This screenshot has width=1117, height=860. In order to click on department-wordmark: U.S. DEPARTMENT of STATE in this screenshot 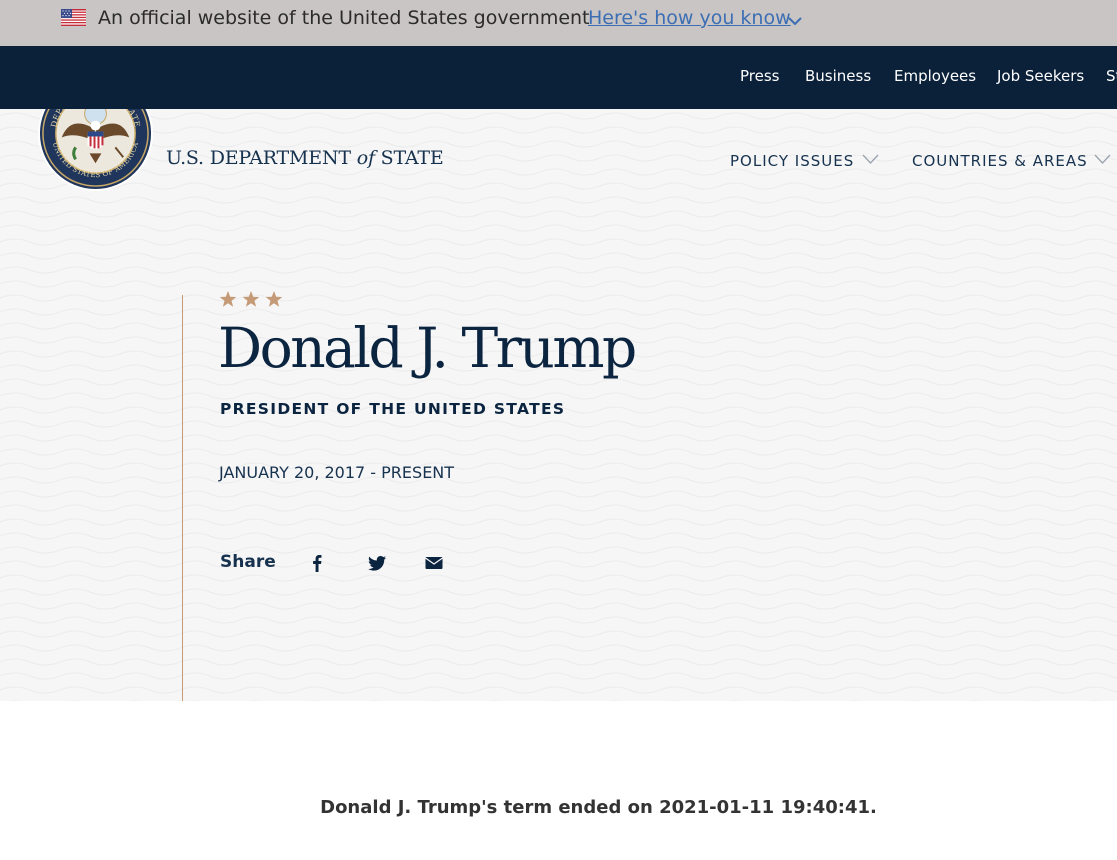, I will do `click(305, 158)`.